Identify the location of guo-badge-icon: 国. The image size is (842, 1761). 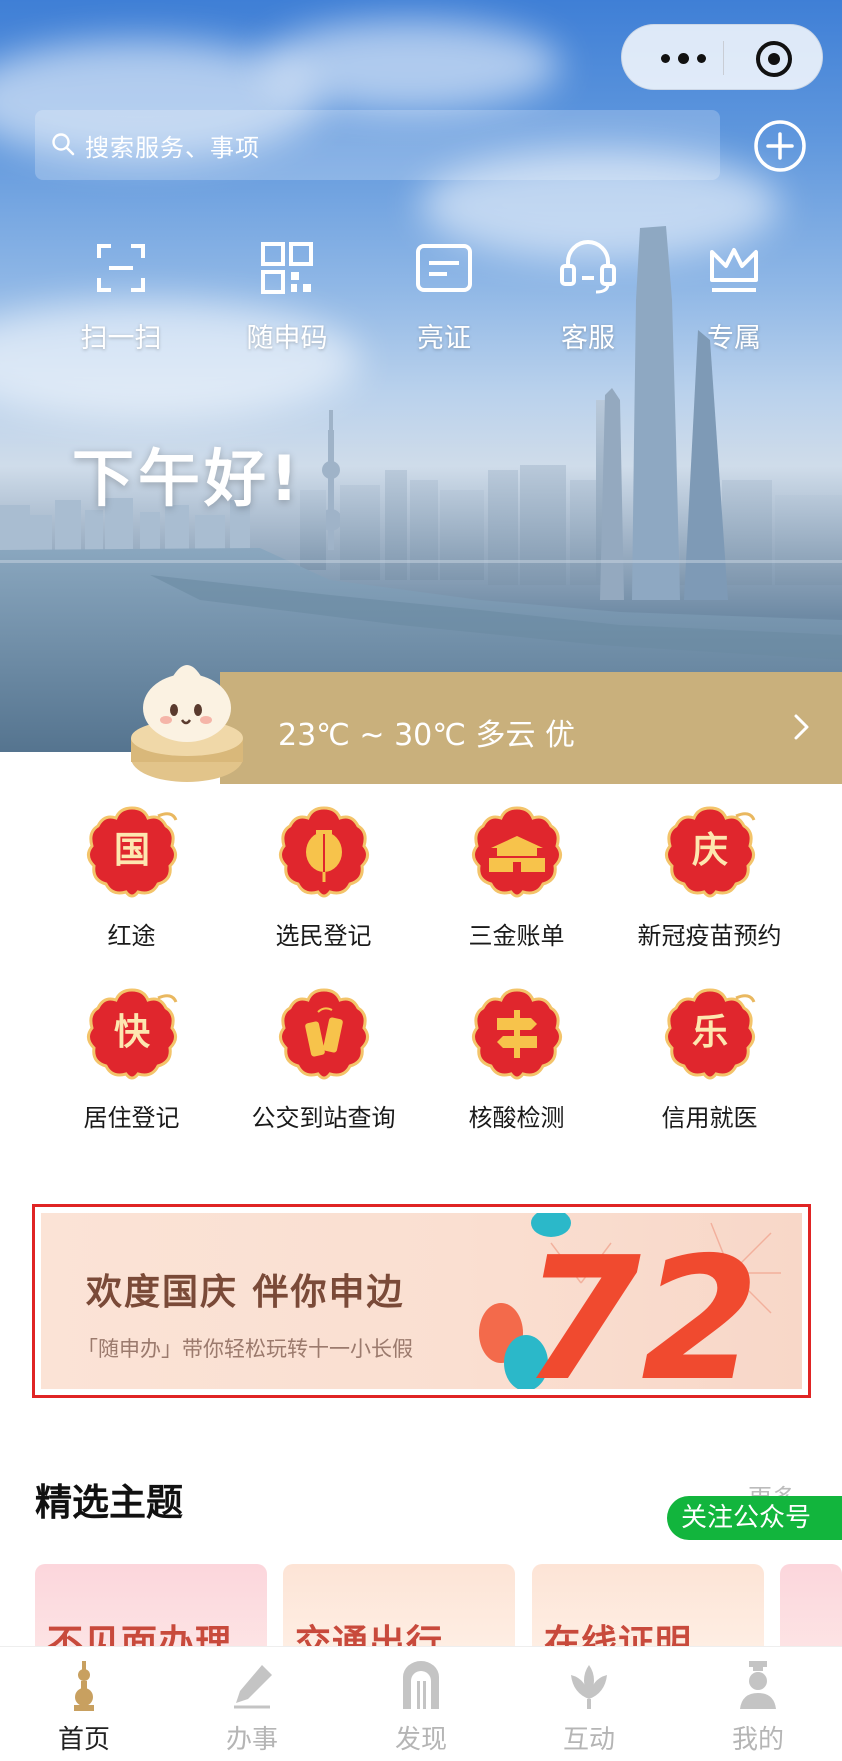
(131, 852).